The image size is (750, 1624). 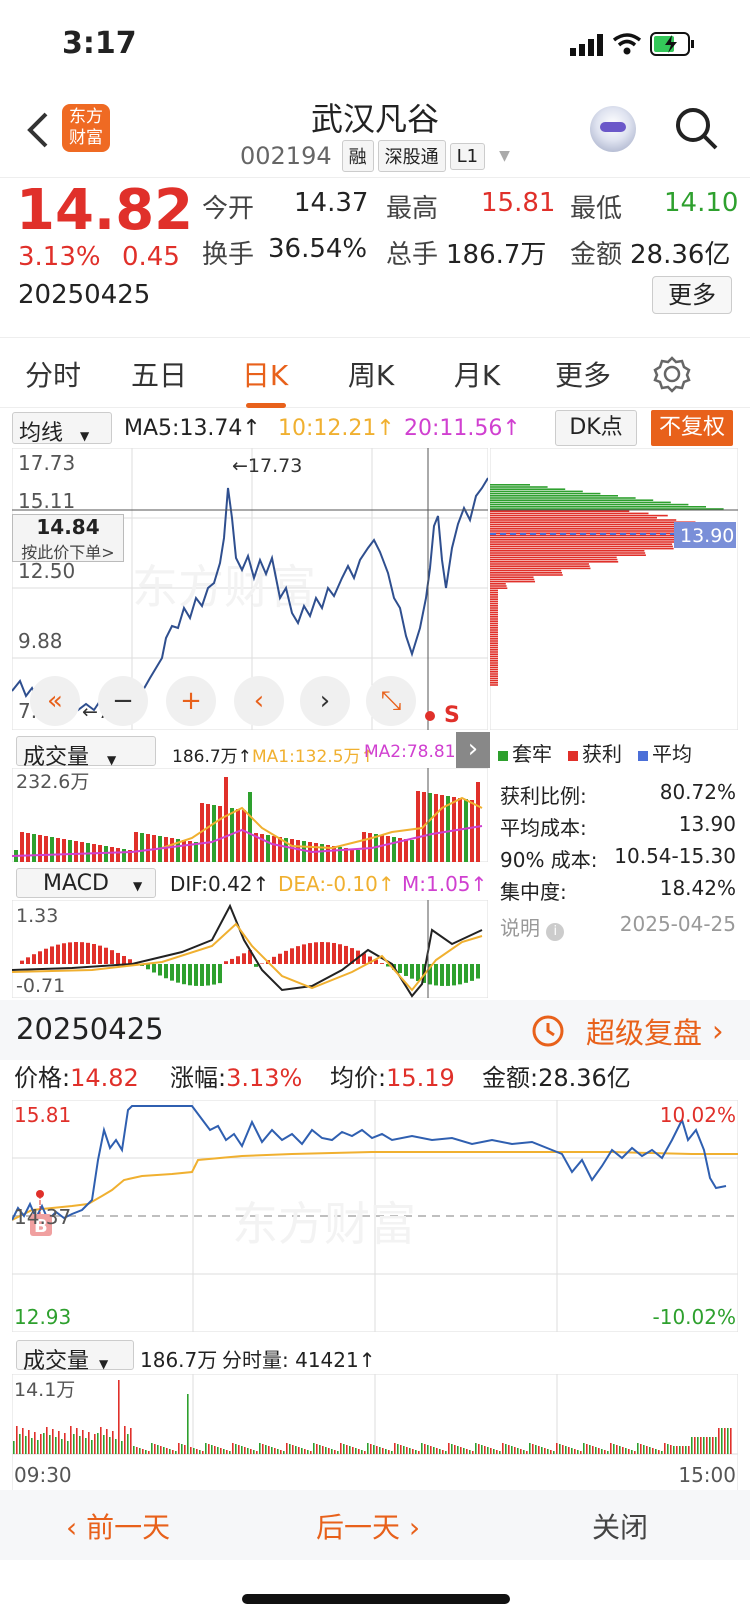 I want to click on ma10-value: 10:12.21↑, so click(x=336, y=428).